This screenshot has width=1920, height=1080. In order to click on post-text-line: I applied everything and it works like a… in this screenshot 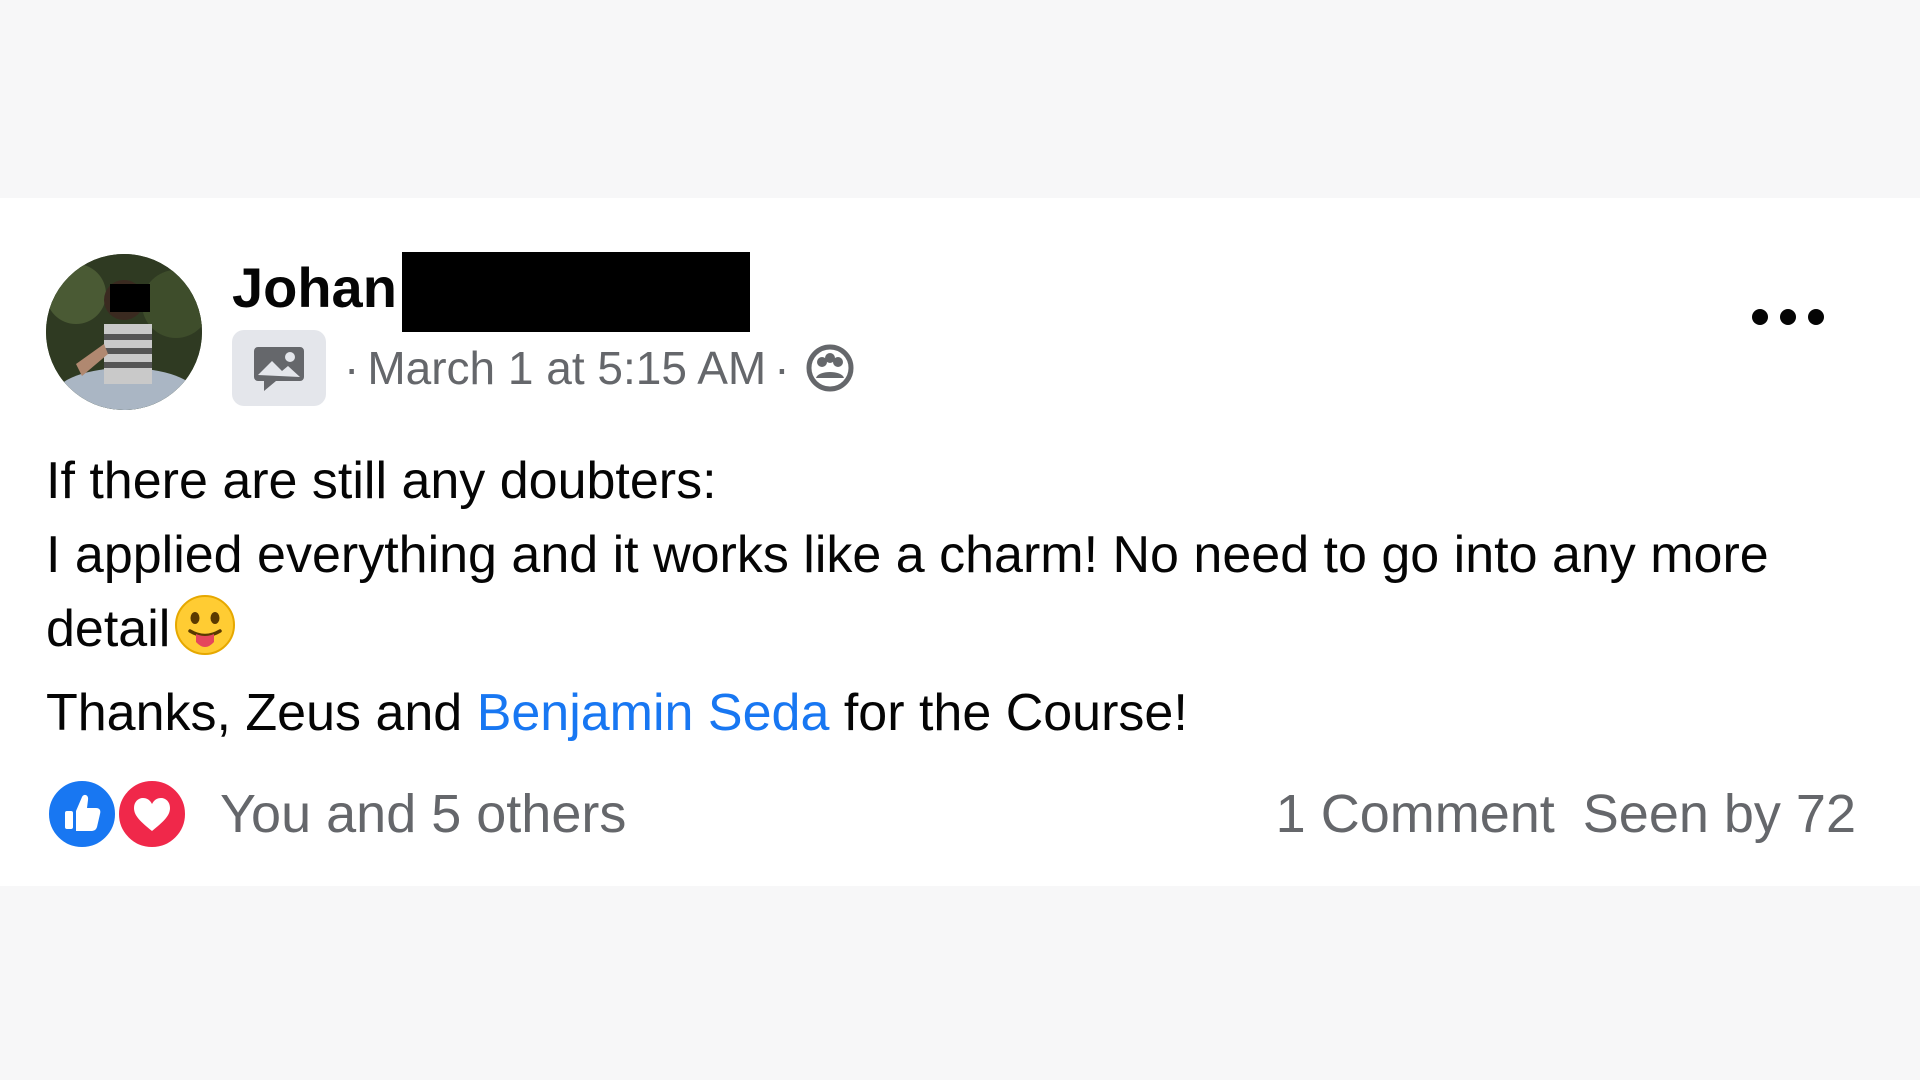, I will do `click(946, 597)`.